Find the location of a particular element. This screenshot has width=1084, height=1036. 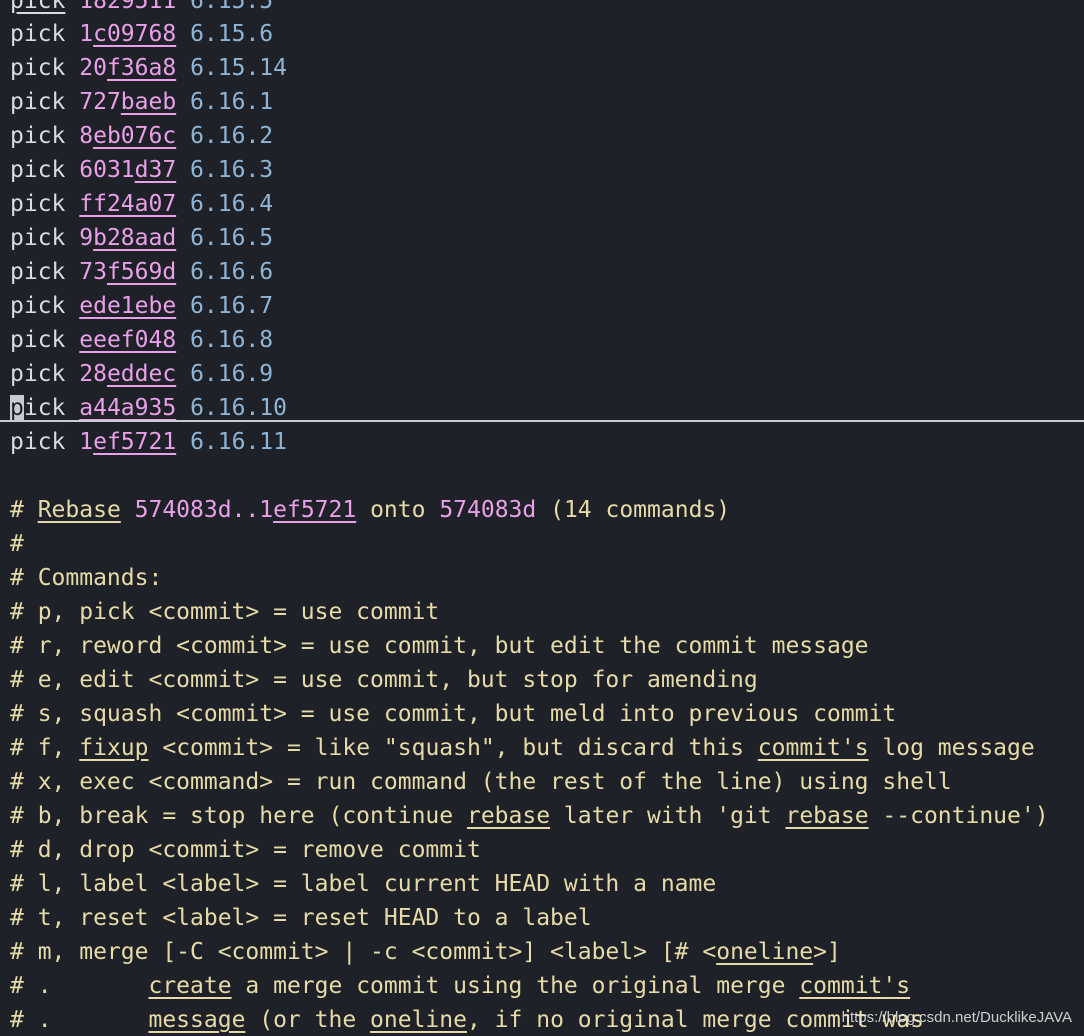

version-label: 6.16.4 is located at coordinates (232, 204).